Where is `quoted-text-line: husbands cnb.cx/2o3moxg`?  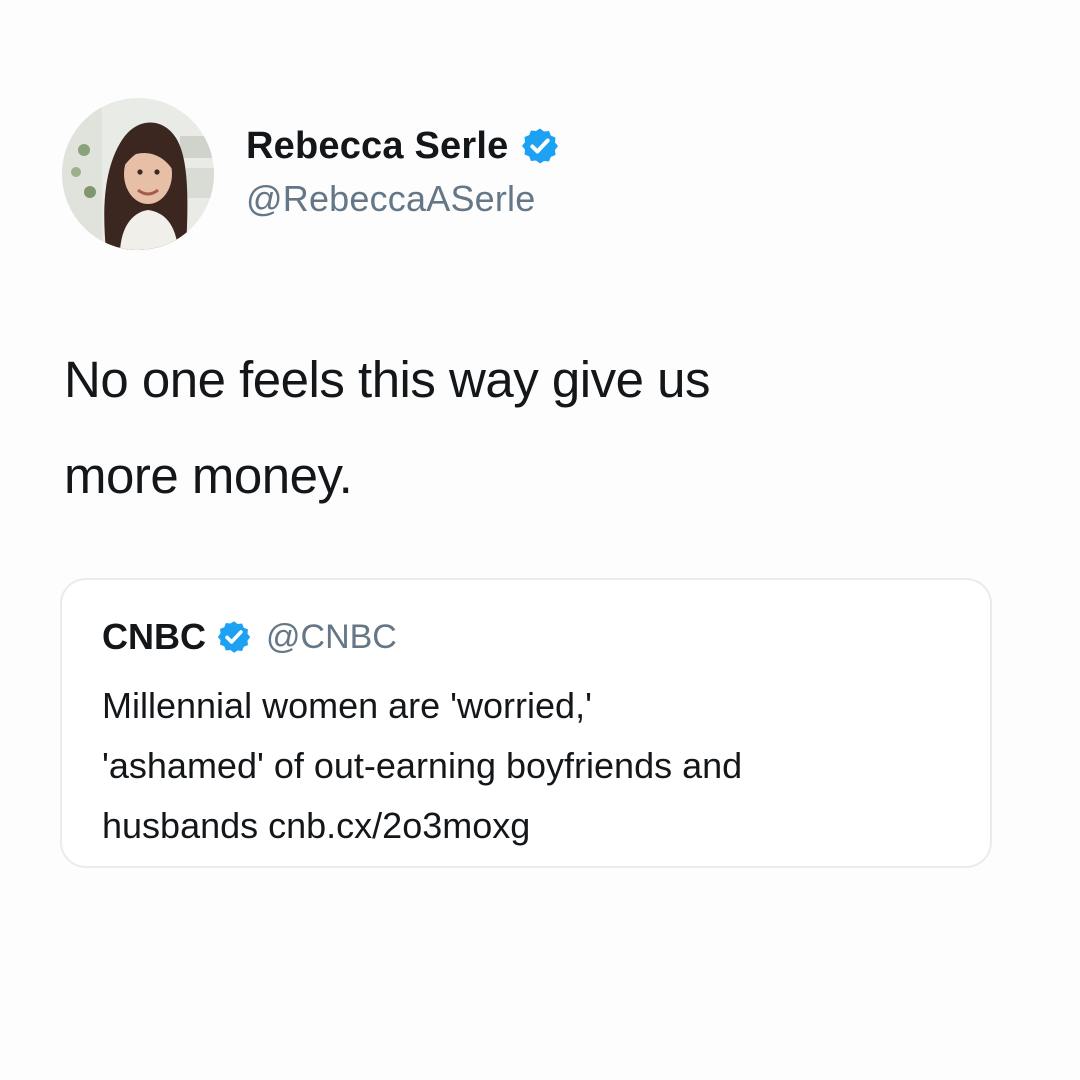 quoted-text-line: husbands cnb.cx/2o3moxg is located at coordinates (316, 825).